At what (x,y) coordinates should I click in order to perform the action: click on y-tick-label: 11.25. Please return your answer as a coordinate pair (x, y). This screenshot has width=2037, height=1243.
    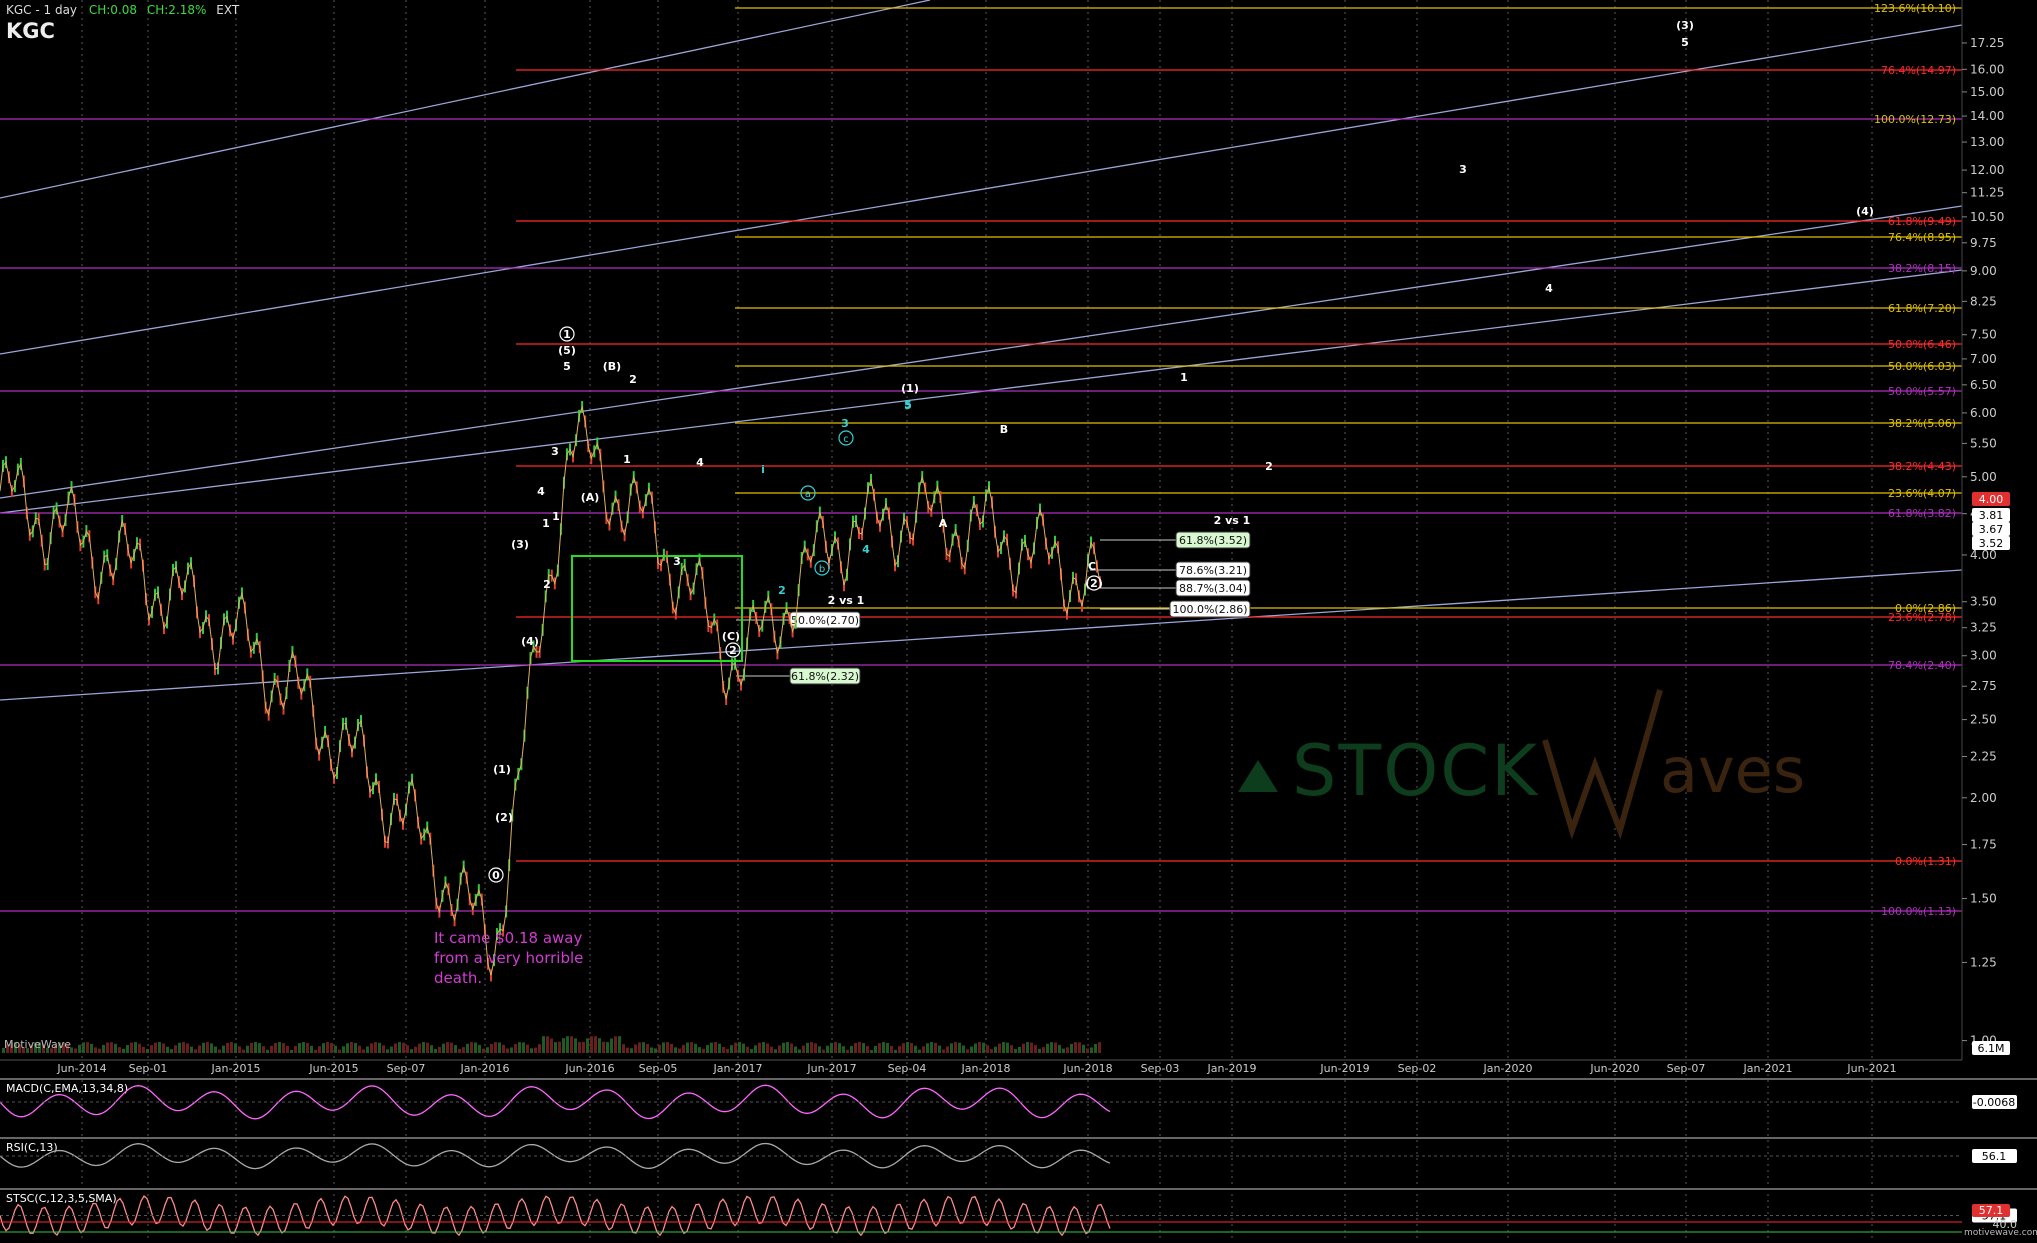
    Looking at the image, I should click on (1987, 193).